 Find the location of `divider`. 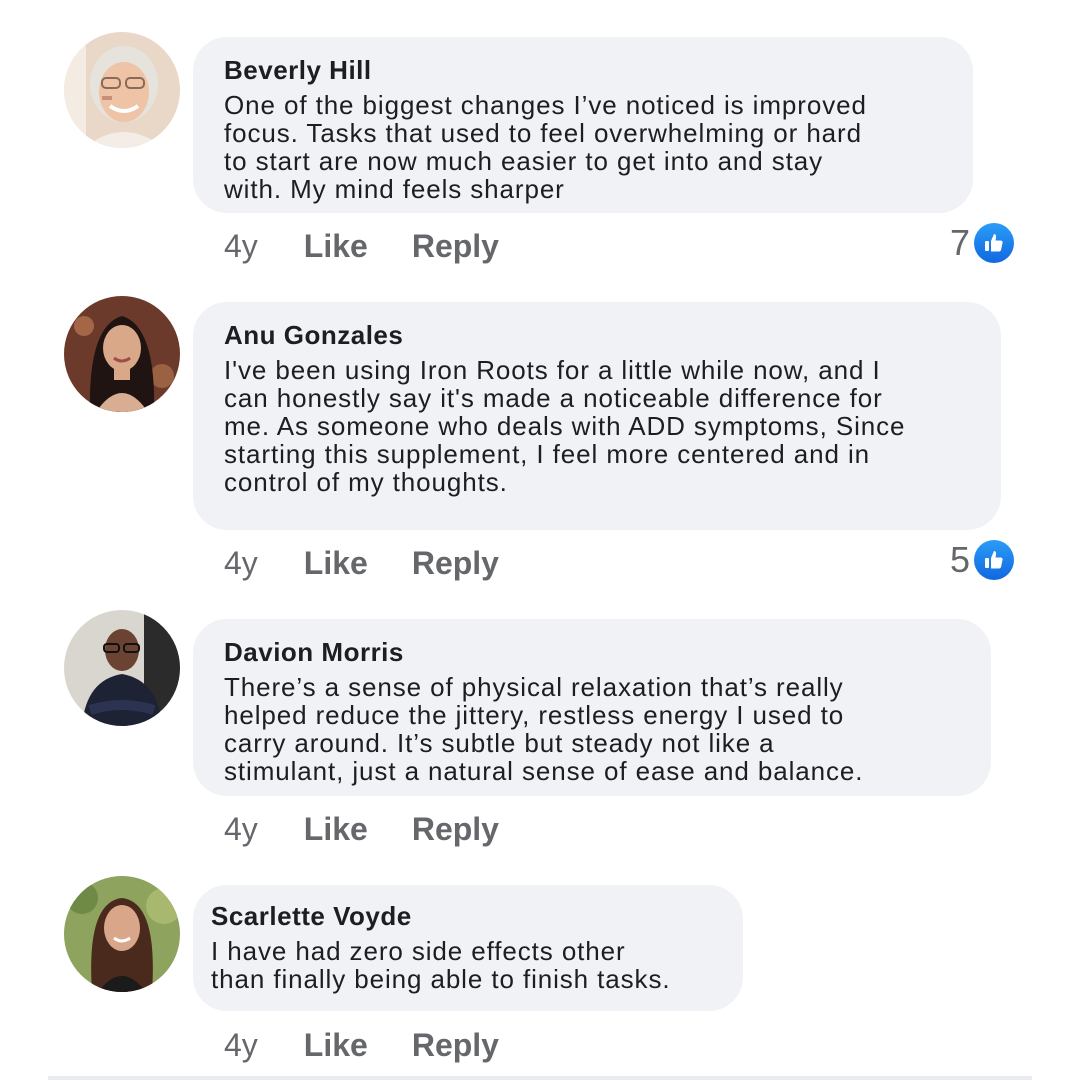

divider is located at coordinates (540, 1078).